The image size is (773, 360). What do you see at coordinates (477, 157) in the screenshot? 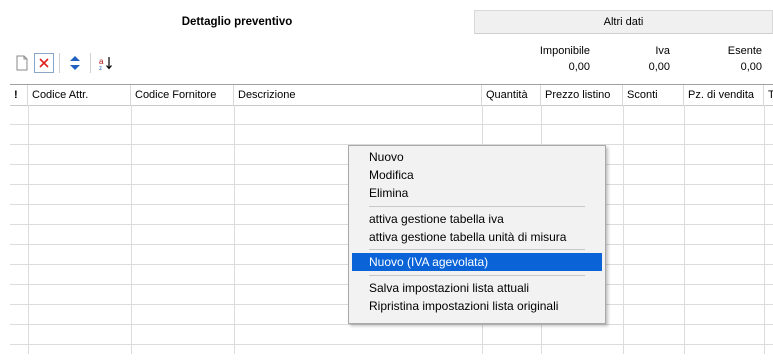
I see `menu-item-nuovo: Nuovo` at bounding box center [477, 157].